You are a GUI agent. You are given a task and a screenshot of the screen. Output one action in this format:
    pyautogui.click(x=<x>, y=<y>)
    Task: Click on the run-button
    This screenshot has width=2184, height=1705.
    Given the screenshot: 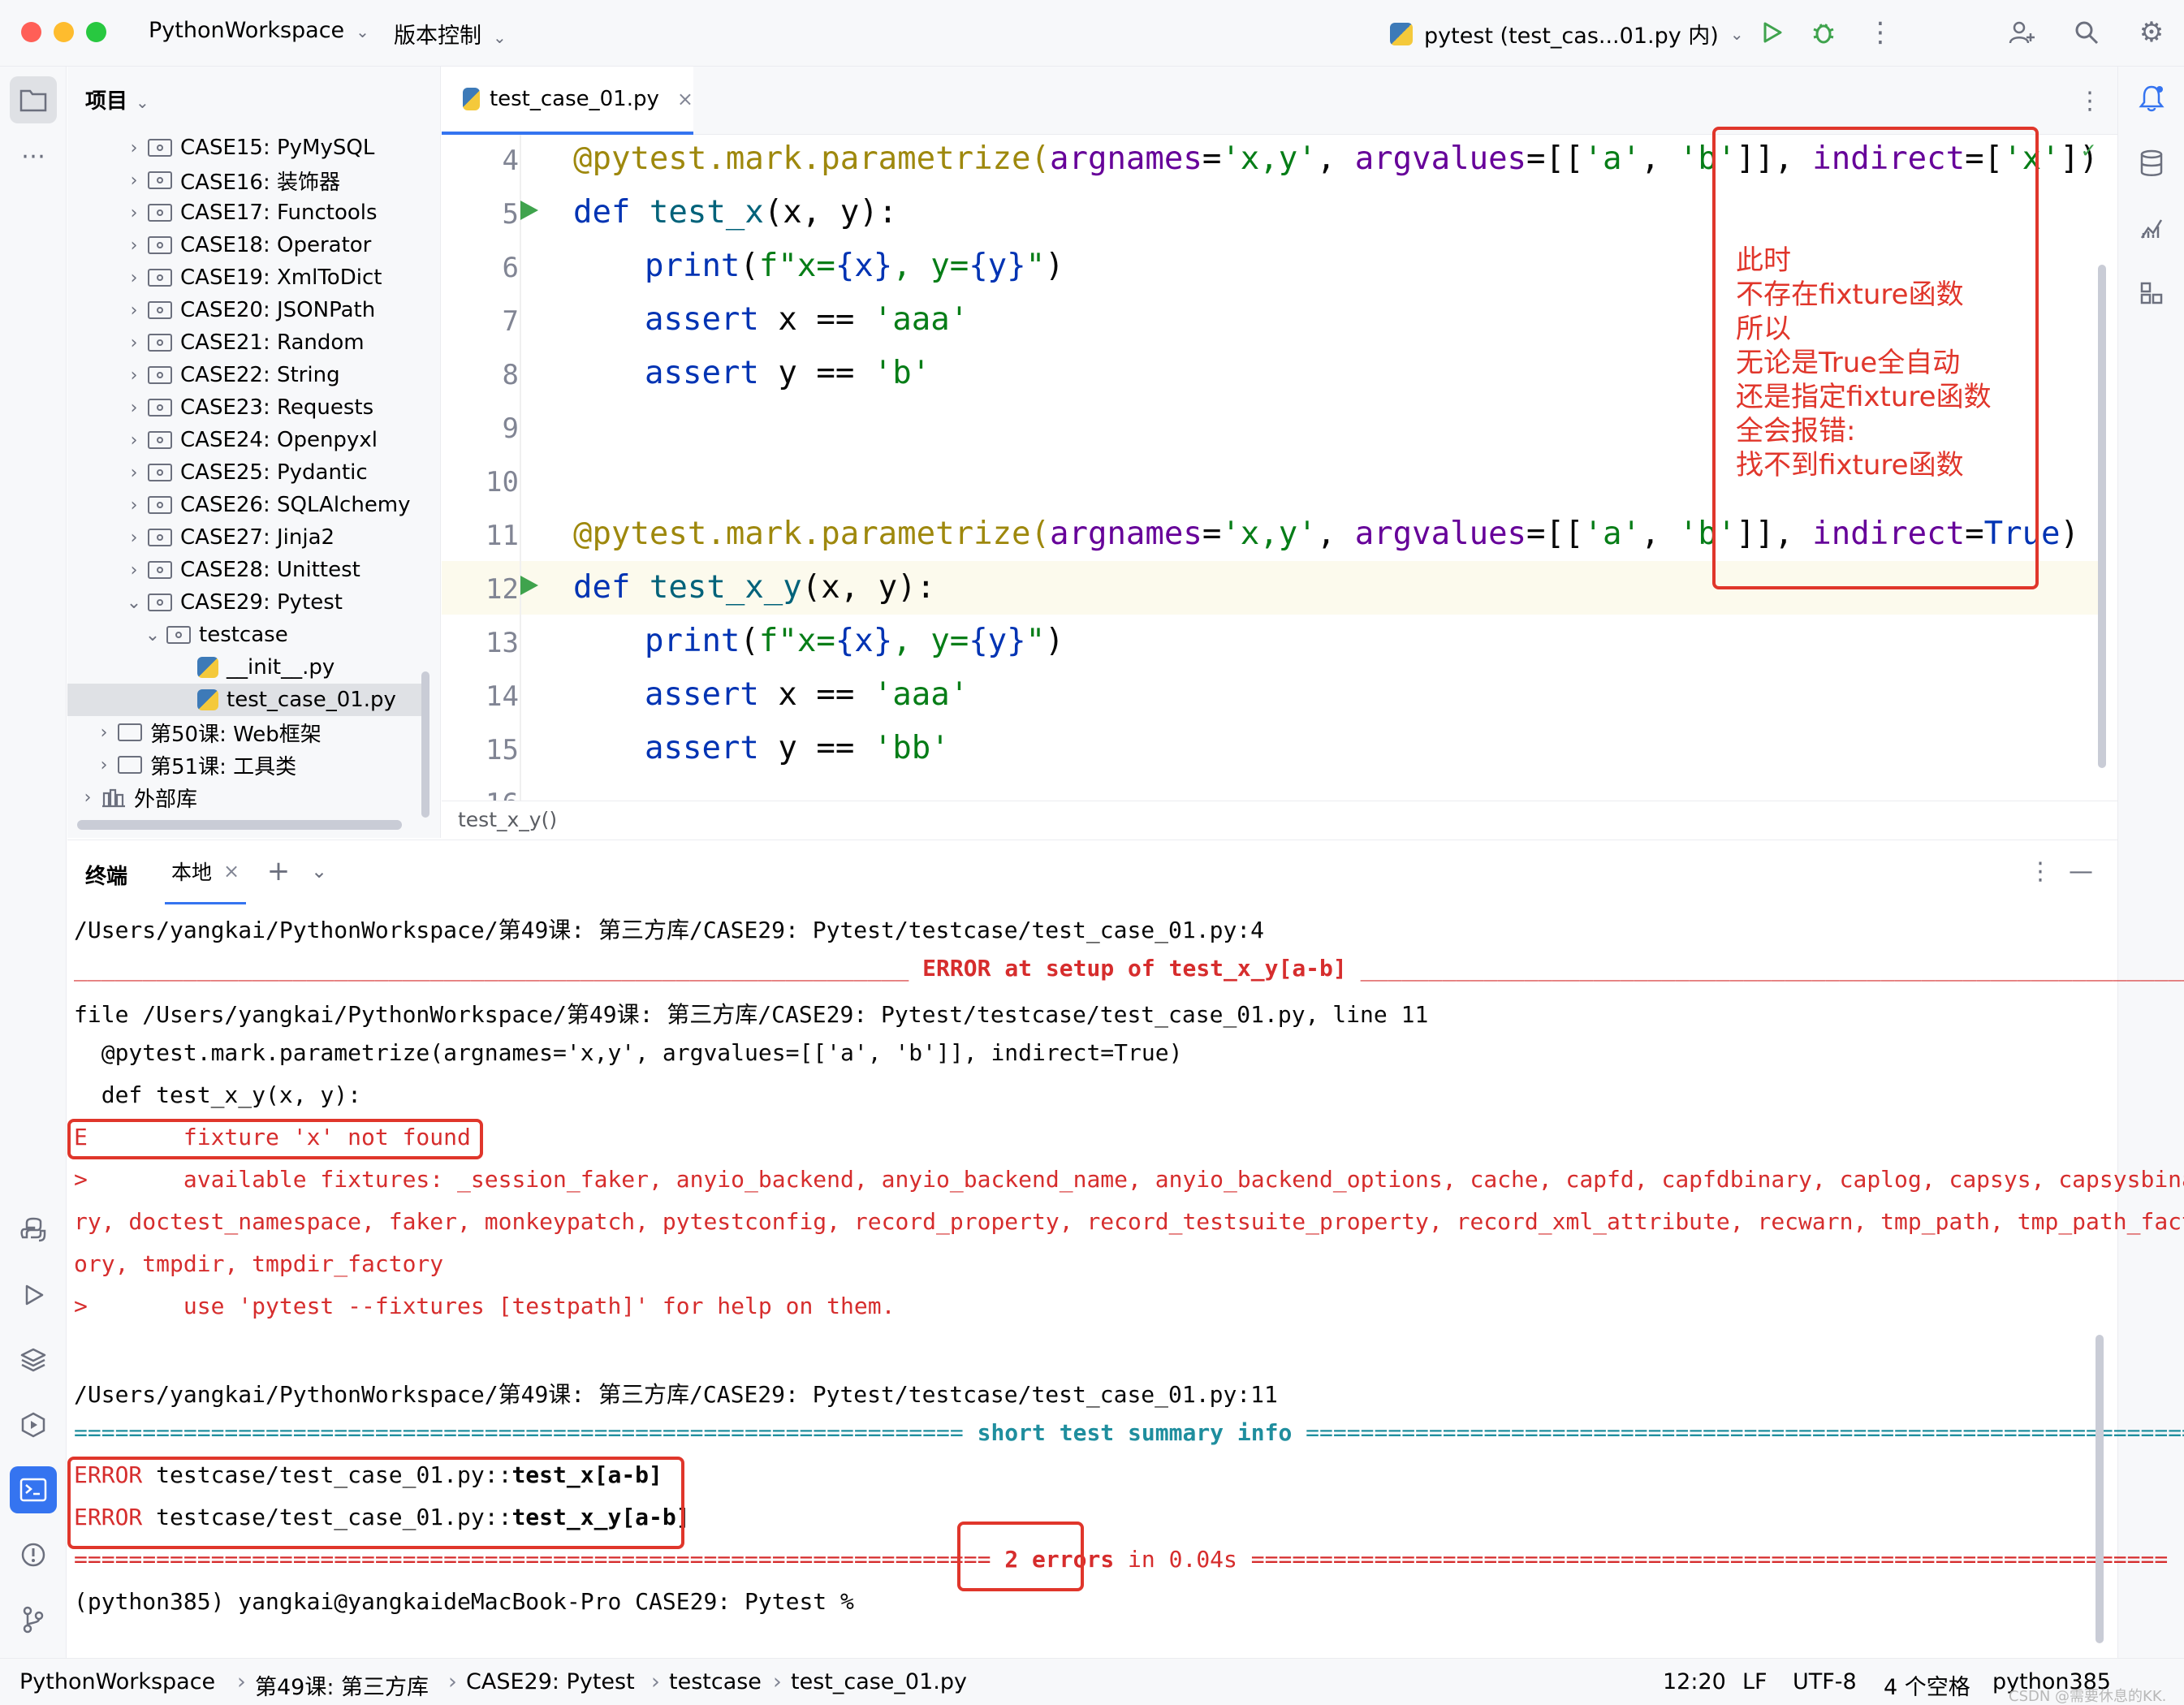 What is the action you would take?
    pyautogui.click(x=1771, y=32)
    